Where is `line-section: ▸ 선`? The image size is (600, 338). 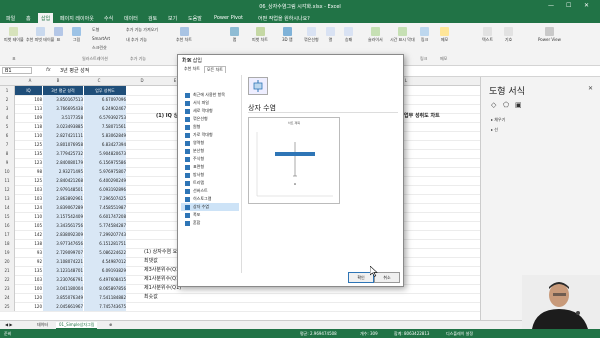 line-section: ▸ 선 is located at coordinates (494, 130).